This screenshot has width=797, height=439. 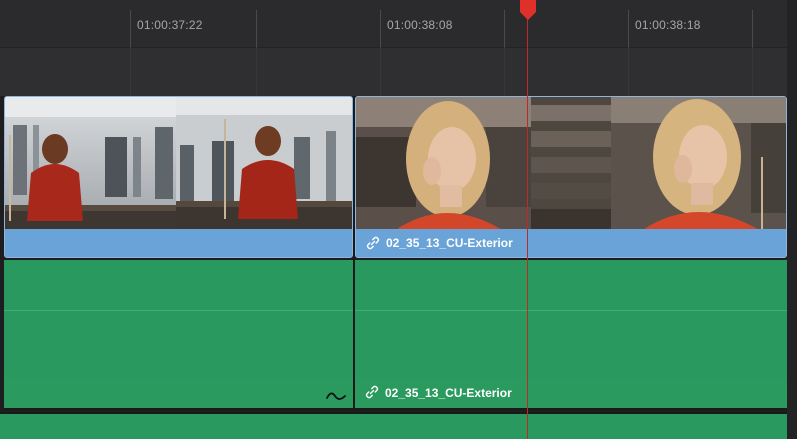 I want to click on edit-point-line, so click(x=354, y=254).